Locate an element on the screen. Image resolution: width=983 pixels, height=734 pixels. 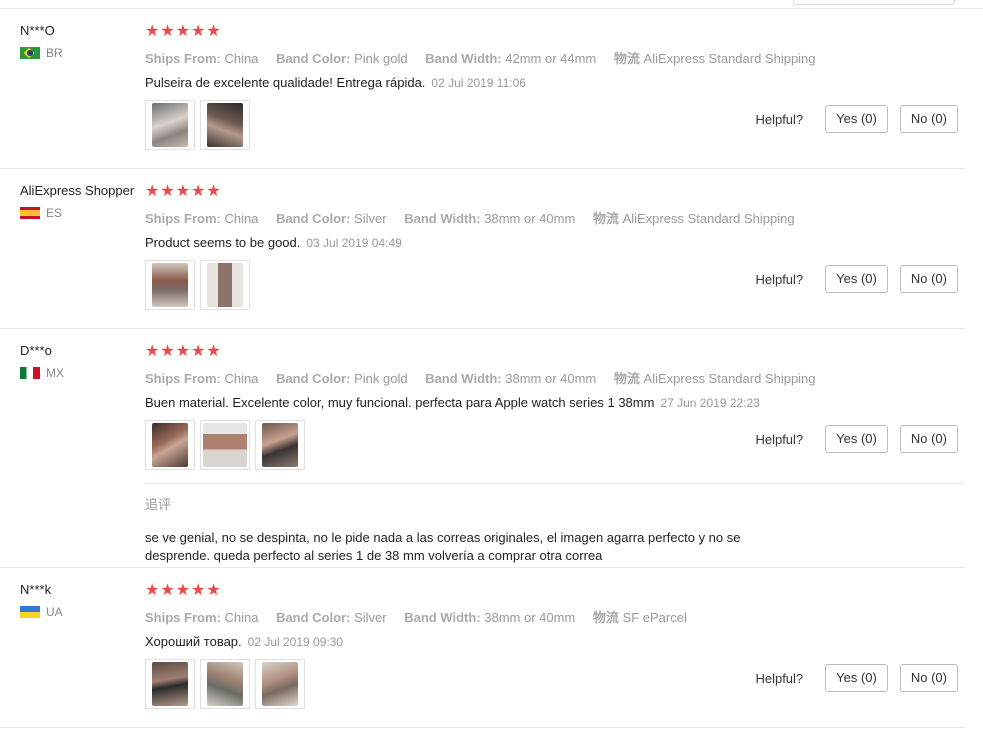
mexico-flag-icon is located at coordinates (30, 373).